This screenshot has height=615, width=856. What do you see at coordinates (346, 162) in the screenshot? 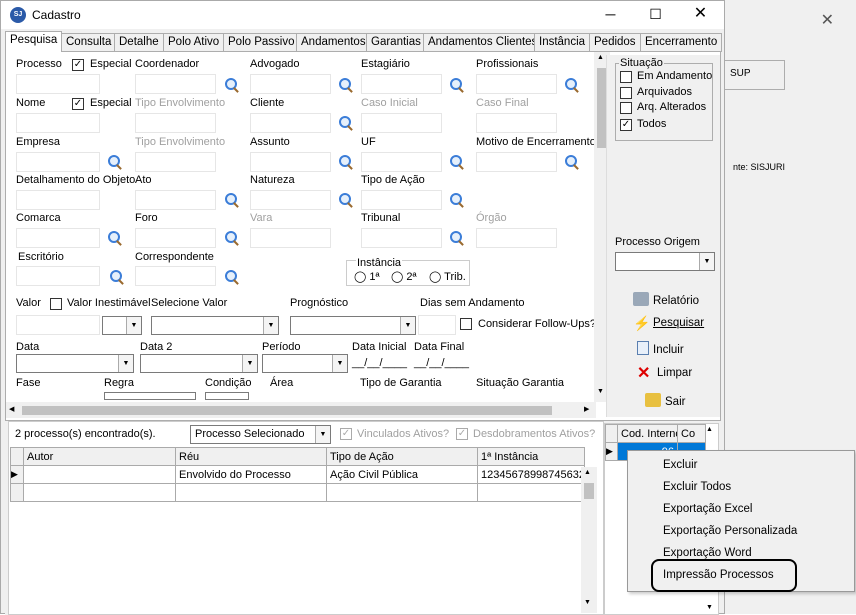
I see `assunto-search-icon` at bounding box center [346, 162].